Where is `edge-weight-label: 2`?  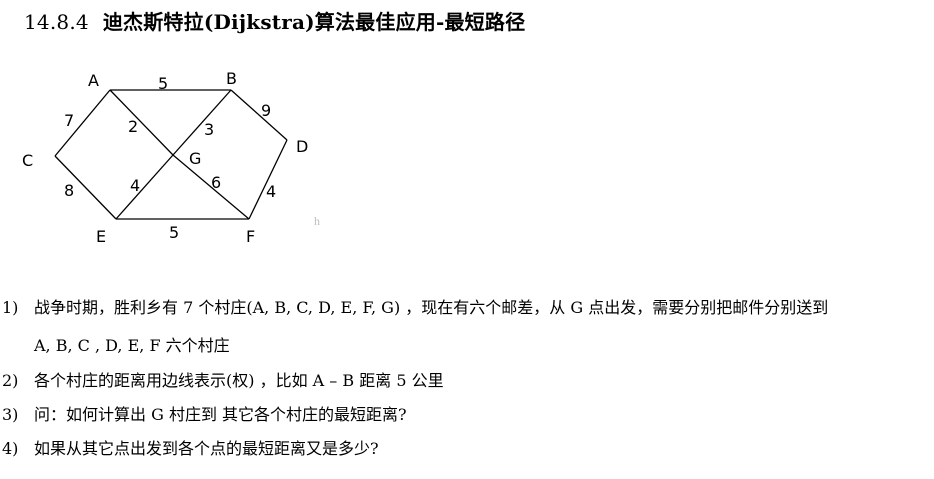 edge-weight-label: 2 is located at coordinates (133, 126).